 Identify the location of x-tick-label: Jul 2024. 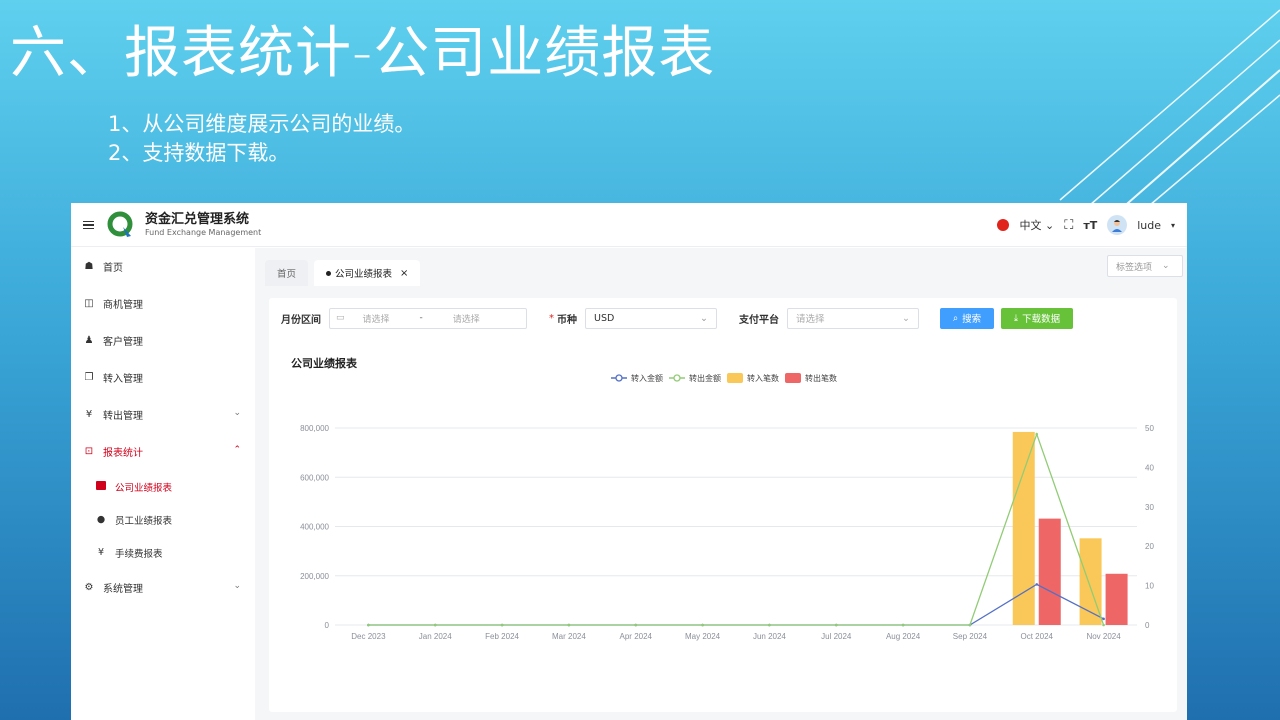
(836, 636).